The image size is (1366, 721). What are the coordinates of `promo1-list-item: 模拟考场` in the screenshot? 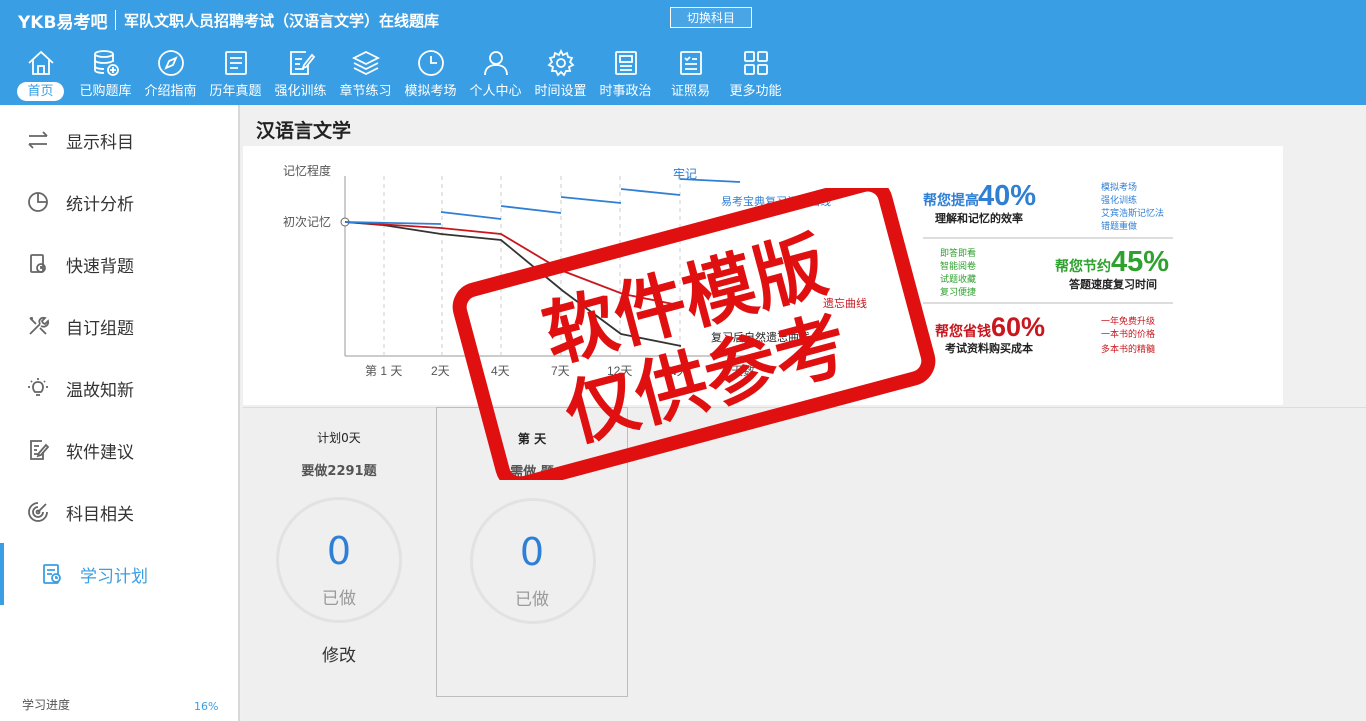 It's located at (1119, 186).